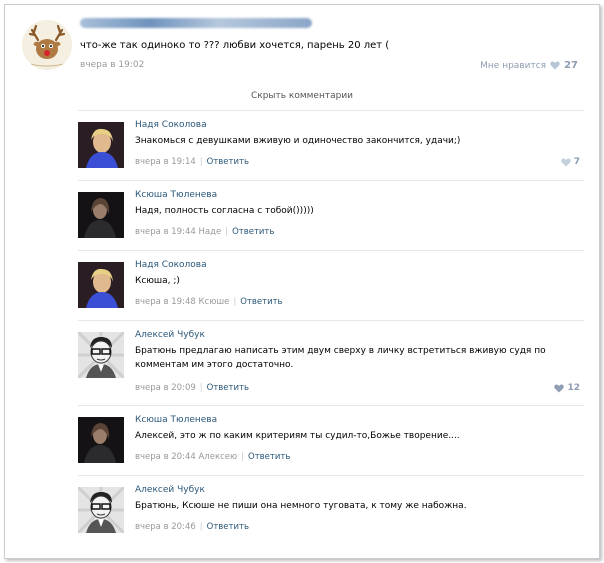  Describe the element at coordinates (302, 96) in the screenshot. I see `hide-comments-link: Скрыть комментарии` at that location.